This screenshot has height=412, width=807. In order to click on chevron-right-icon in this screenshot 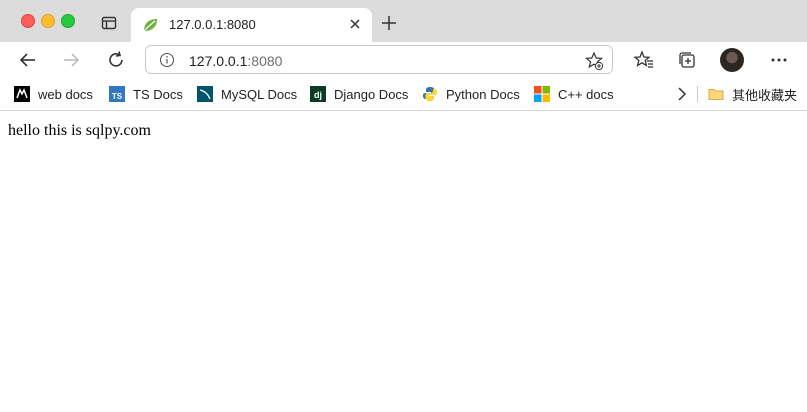, I will do `click(682, 94)`.